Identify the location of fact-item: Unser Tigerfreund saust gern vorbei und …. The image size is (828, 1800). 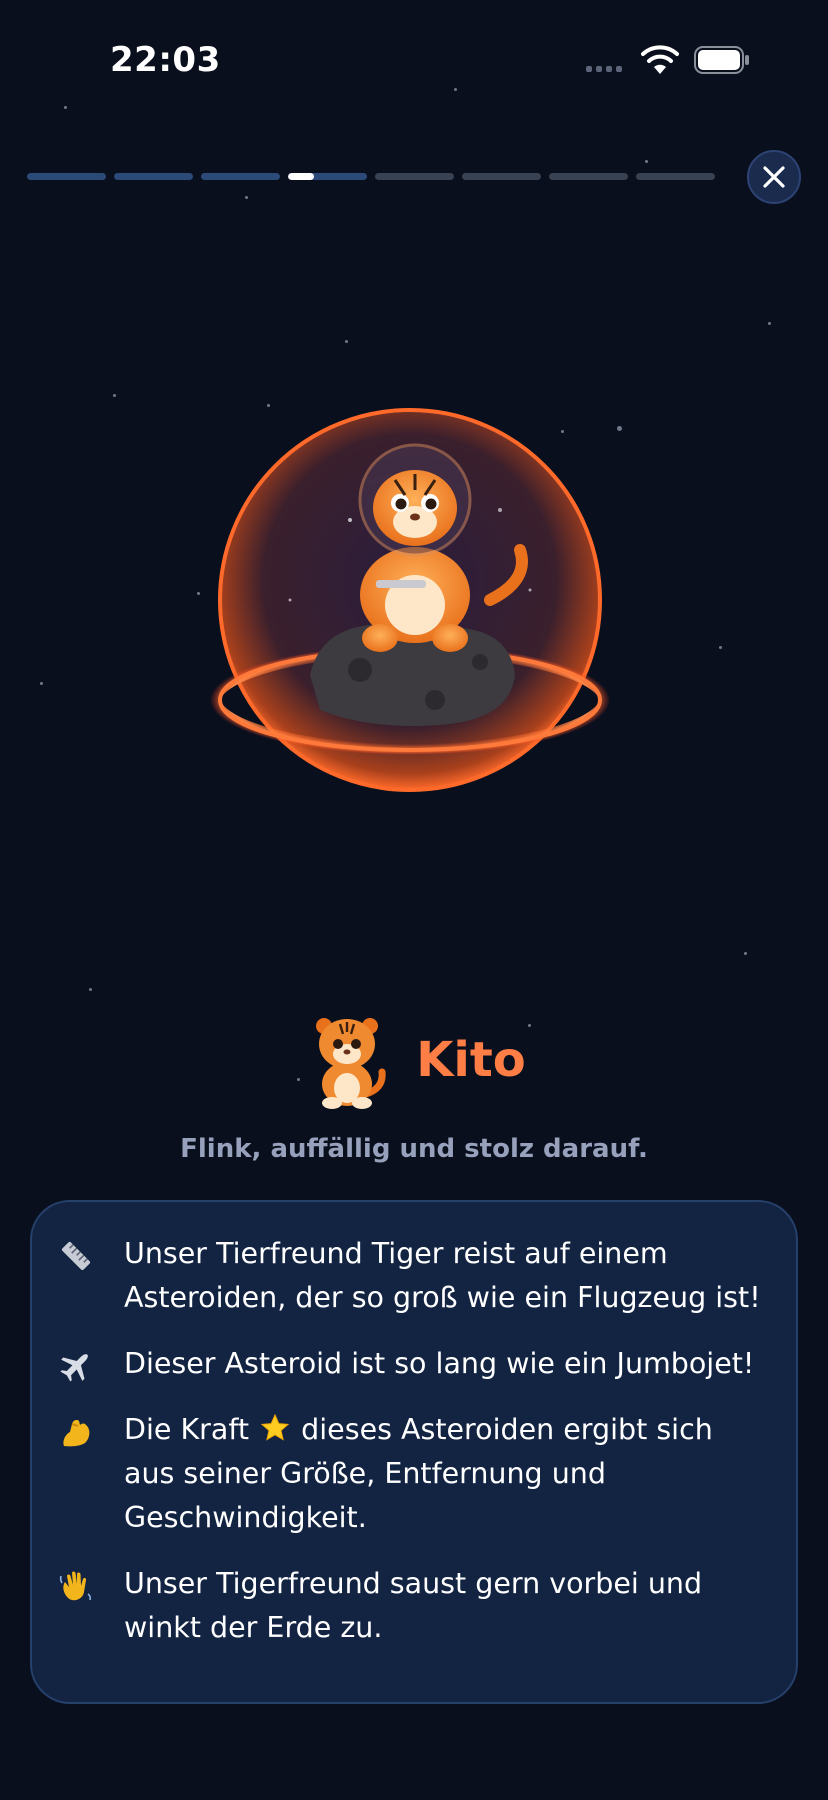
(412, 1606).